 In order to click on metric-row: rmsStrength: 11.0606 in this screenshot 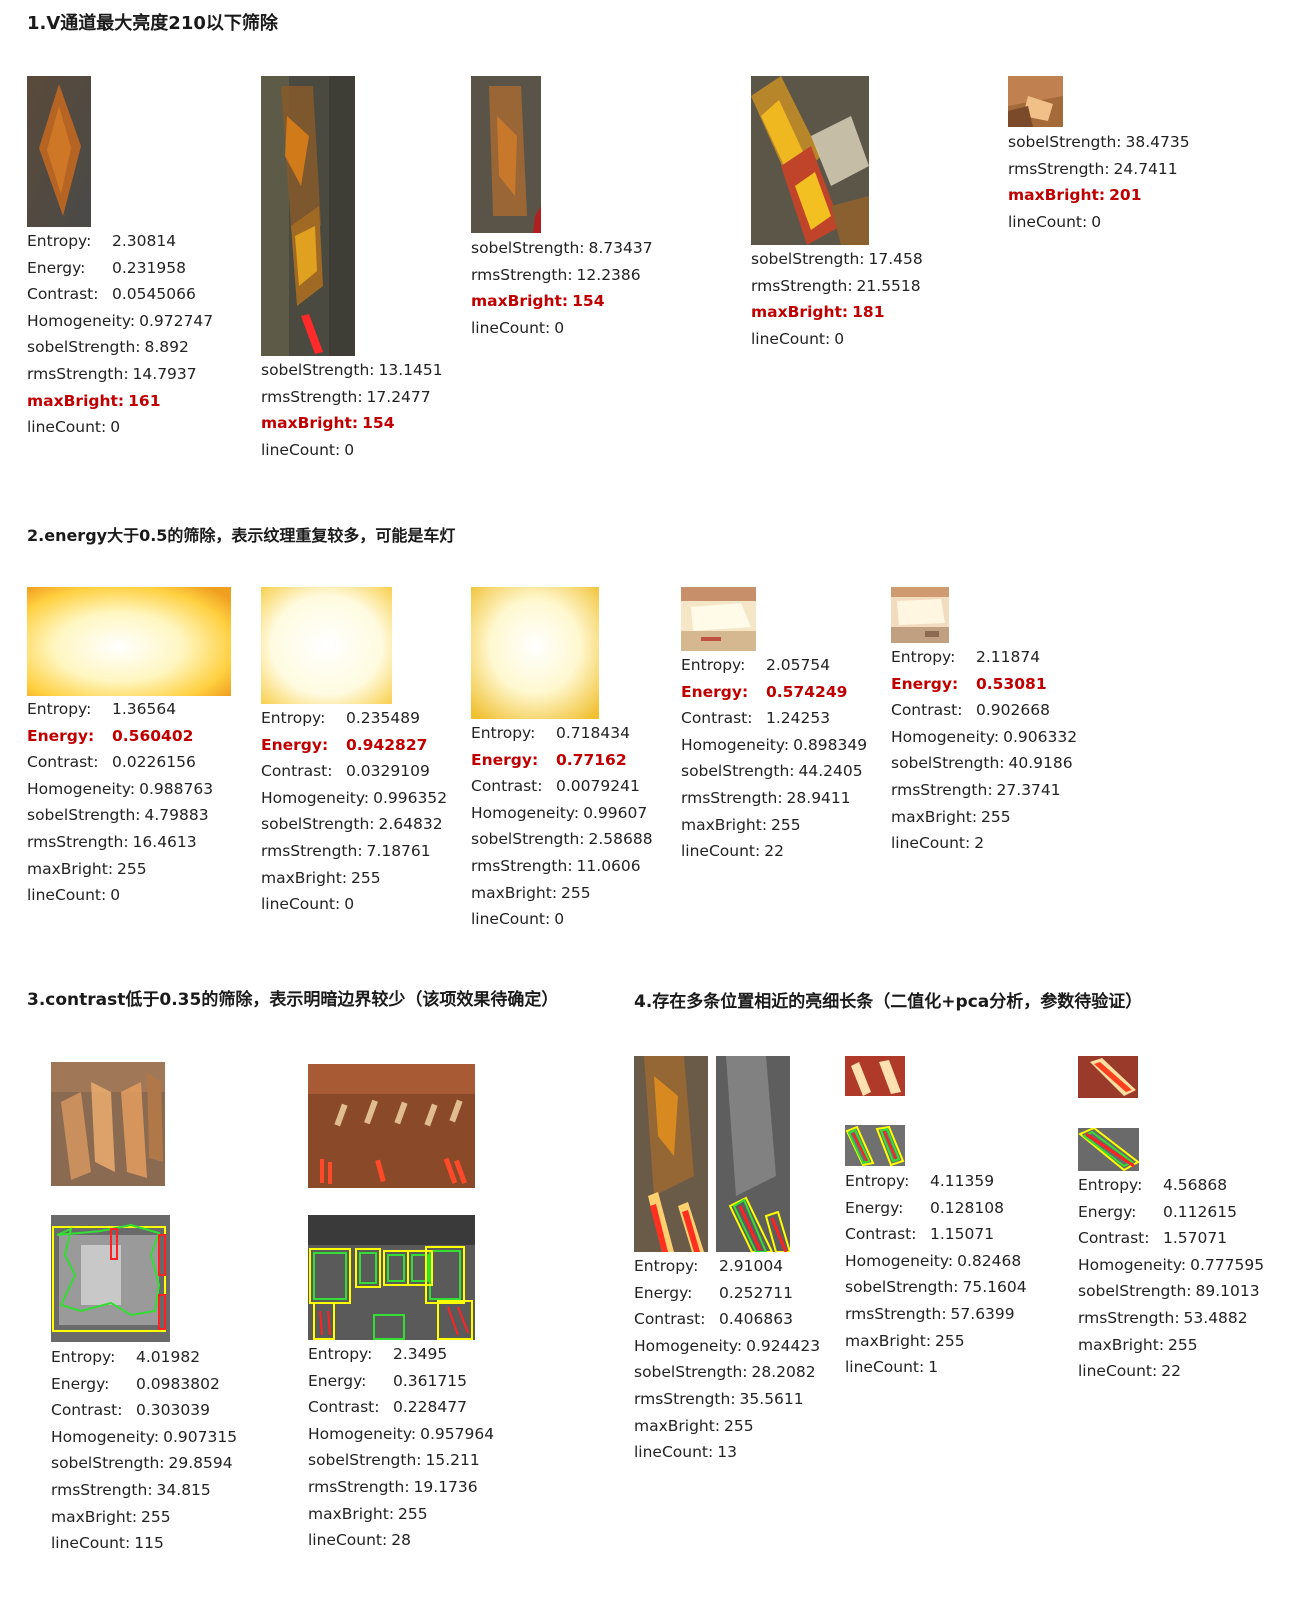, I will do `click(562, 866)`.